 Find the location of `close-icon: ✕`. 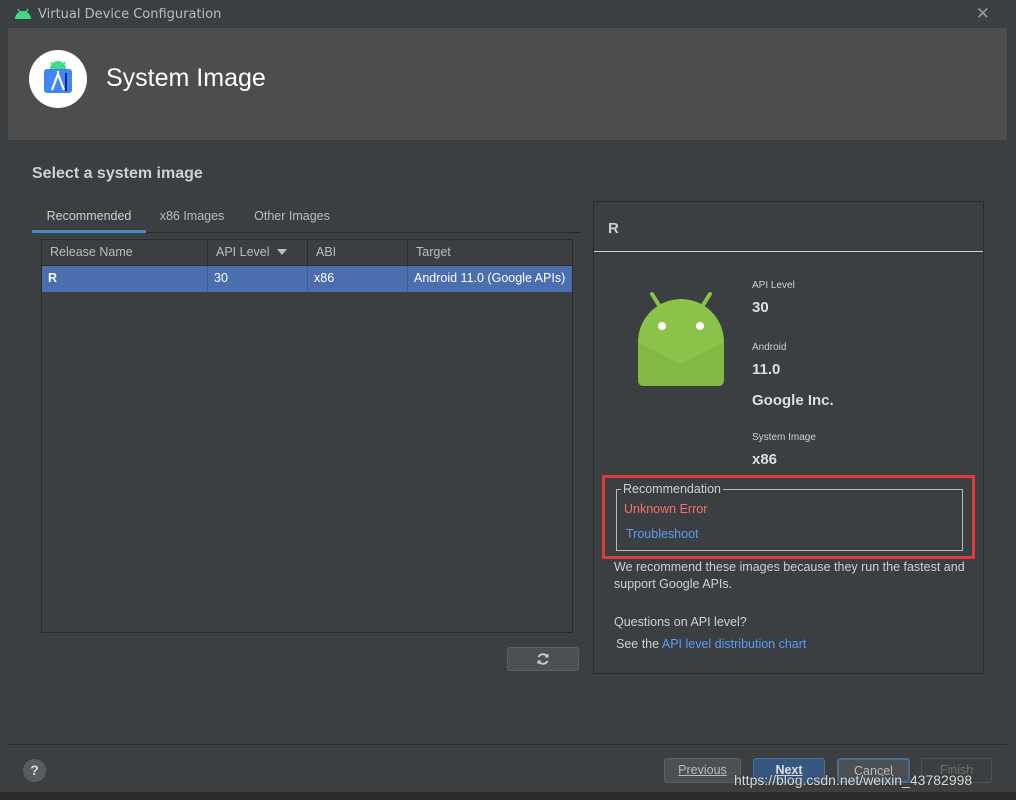

close-icon: ✕ is located at coordinates (983, 14).